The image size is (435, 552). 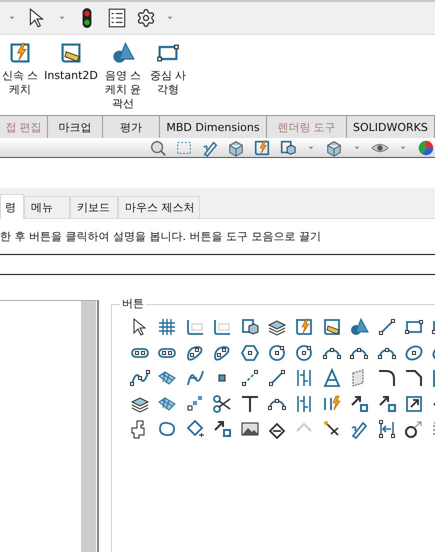 I want to click on circle-arrow-icon, so click(x=414, y=429).